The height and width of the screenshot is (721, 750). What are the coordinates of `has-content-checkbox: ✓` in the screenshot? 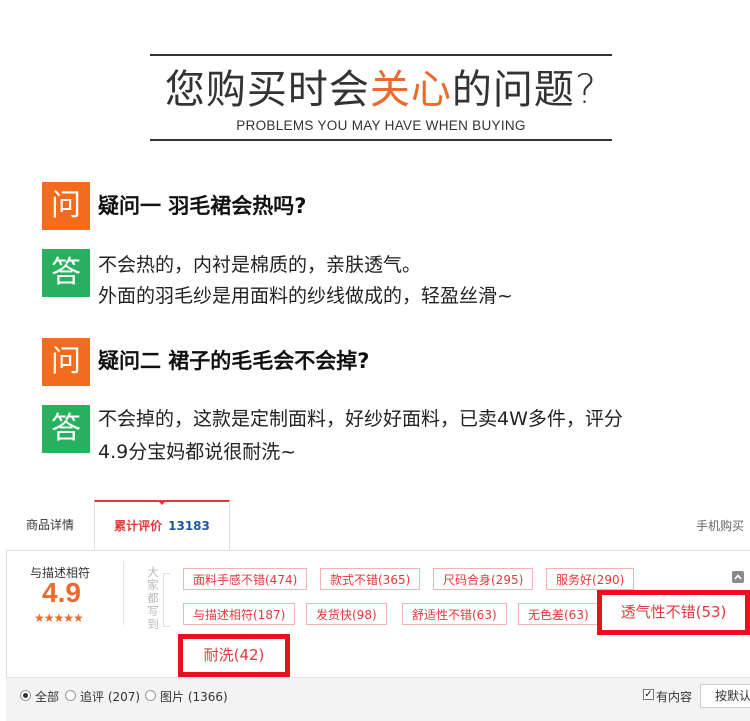 It's located at (648, 694).